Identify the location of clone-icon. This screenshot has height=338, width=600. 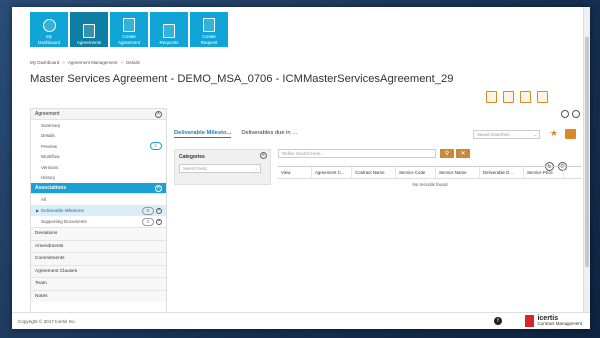
(542, 97).